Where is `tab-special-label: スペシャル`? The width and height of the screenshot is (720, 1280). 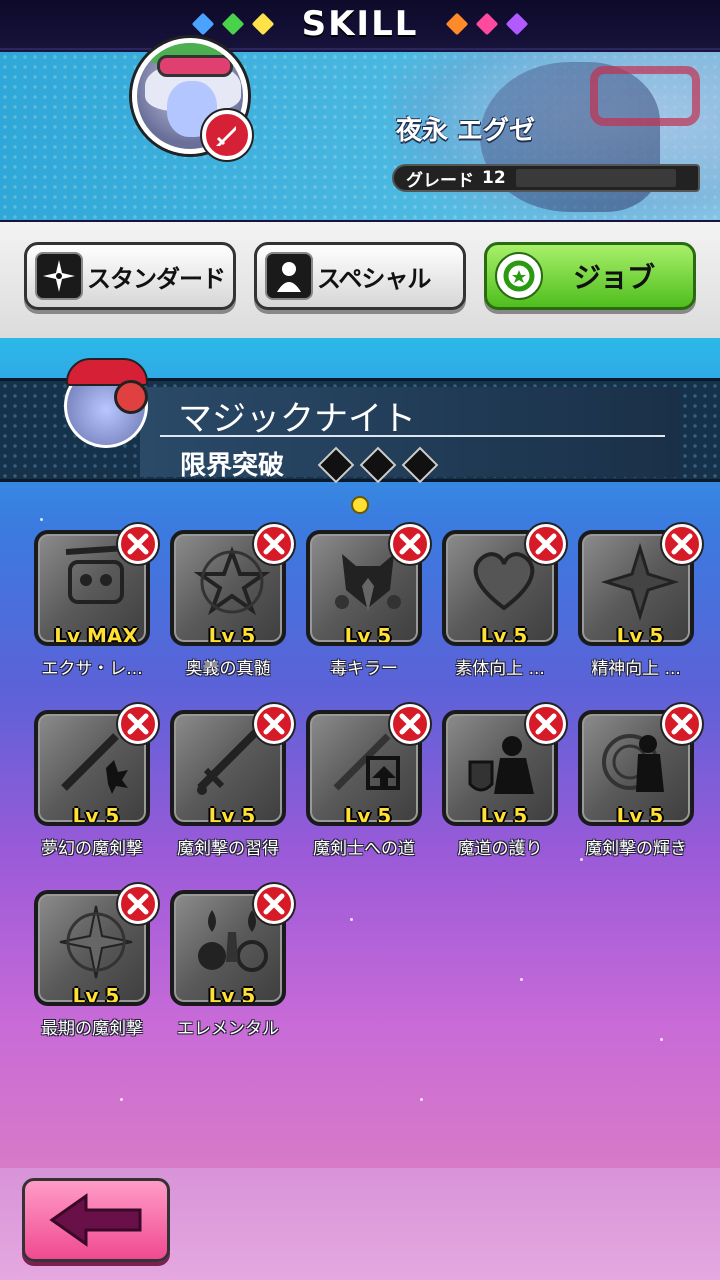 tab-special-label: スペシャル is located at coordinates (374, 278).